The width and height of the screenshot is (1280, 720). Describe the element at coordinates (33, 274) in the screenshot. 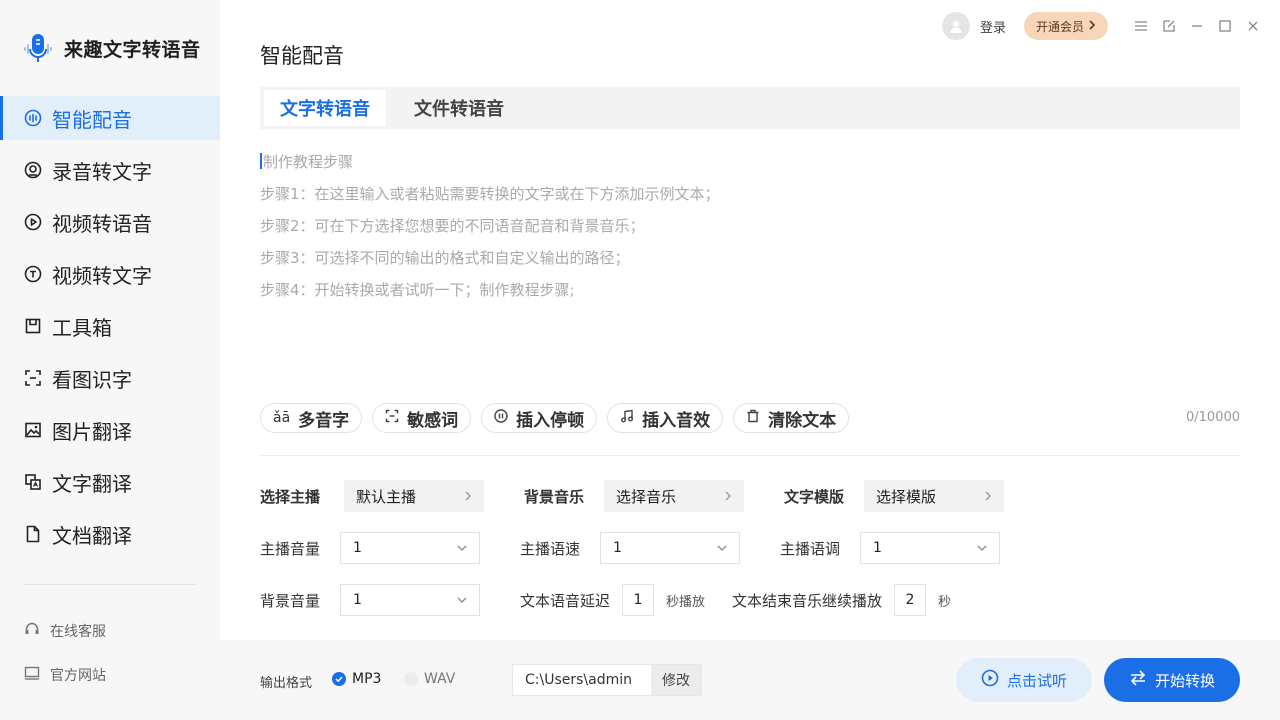

I see `text-circle-icon` at that location.